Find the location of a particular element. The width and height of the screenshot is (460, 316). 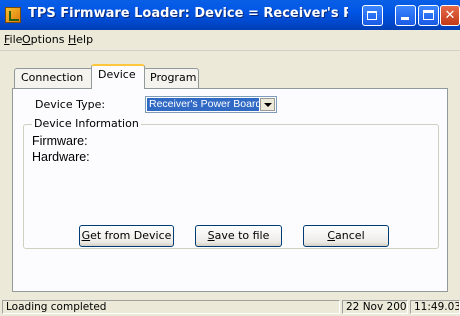

group-title: Device Information is located at coordinates (86, 123).